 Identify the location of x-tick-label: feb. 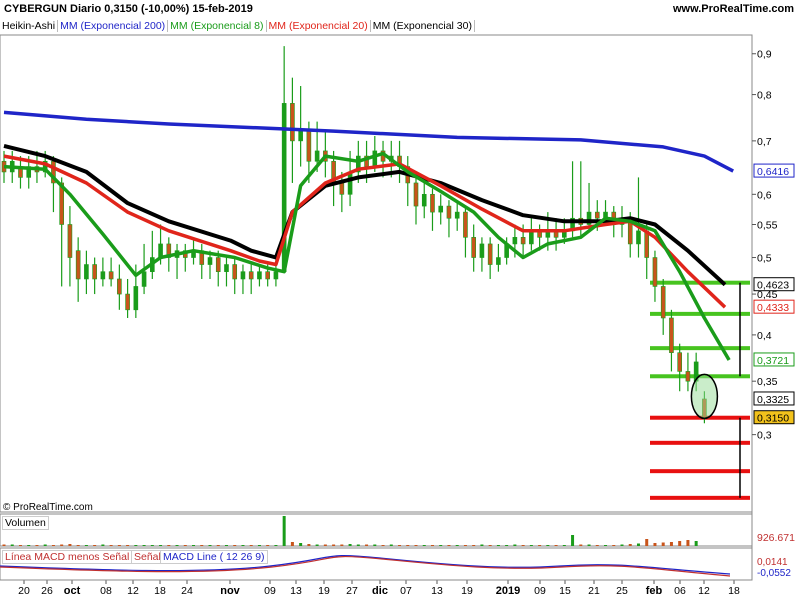
(654, 591).